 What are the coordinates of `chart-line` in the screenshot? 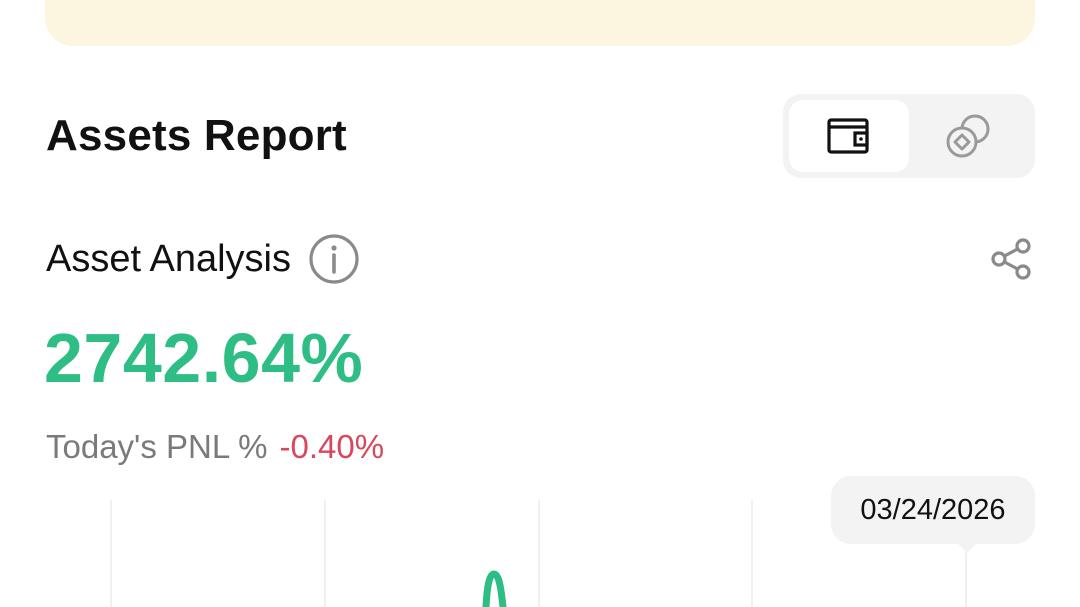 It's located at (494, 588).